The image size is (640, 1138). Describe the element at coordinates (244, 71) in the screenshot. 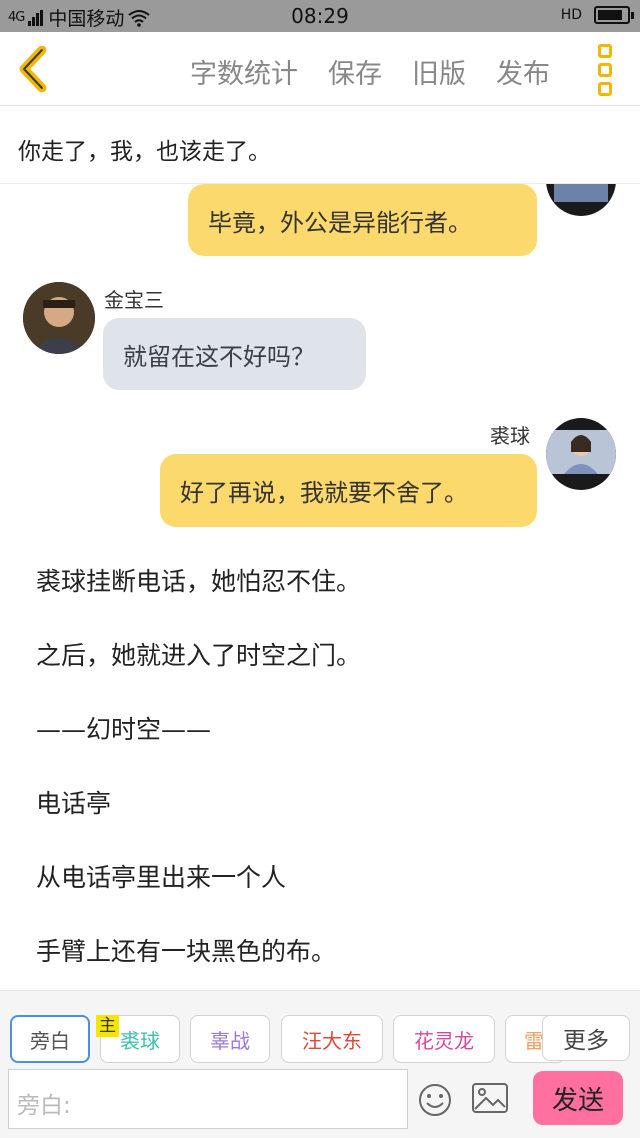

I see `word-count-button: 字数统计` at that location.